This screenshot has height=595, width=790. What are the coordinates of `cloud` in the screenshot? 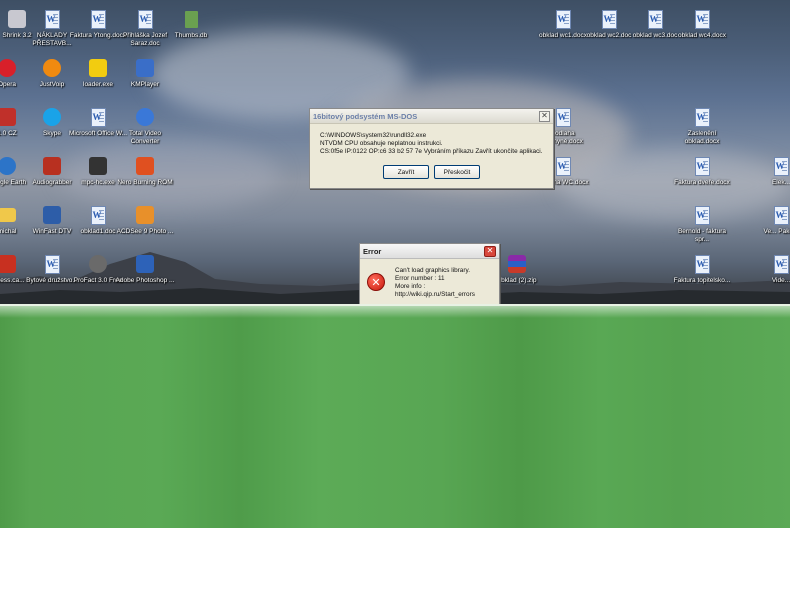 It's located at (280, 75).